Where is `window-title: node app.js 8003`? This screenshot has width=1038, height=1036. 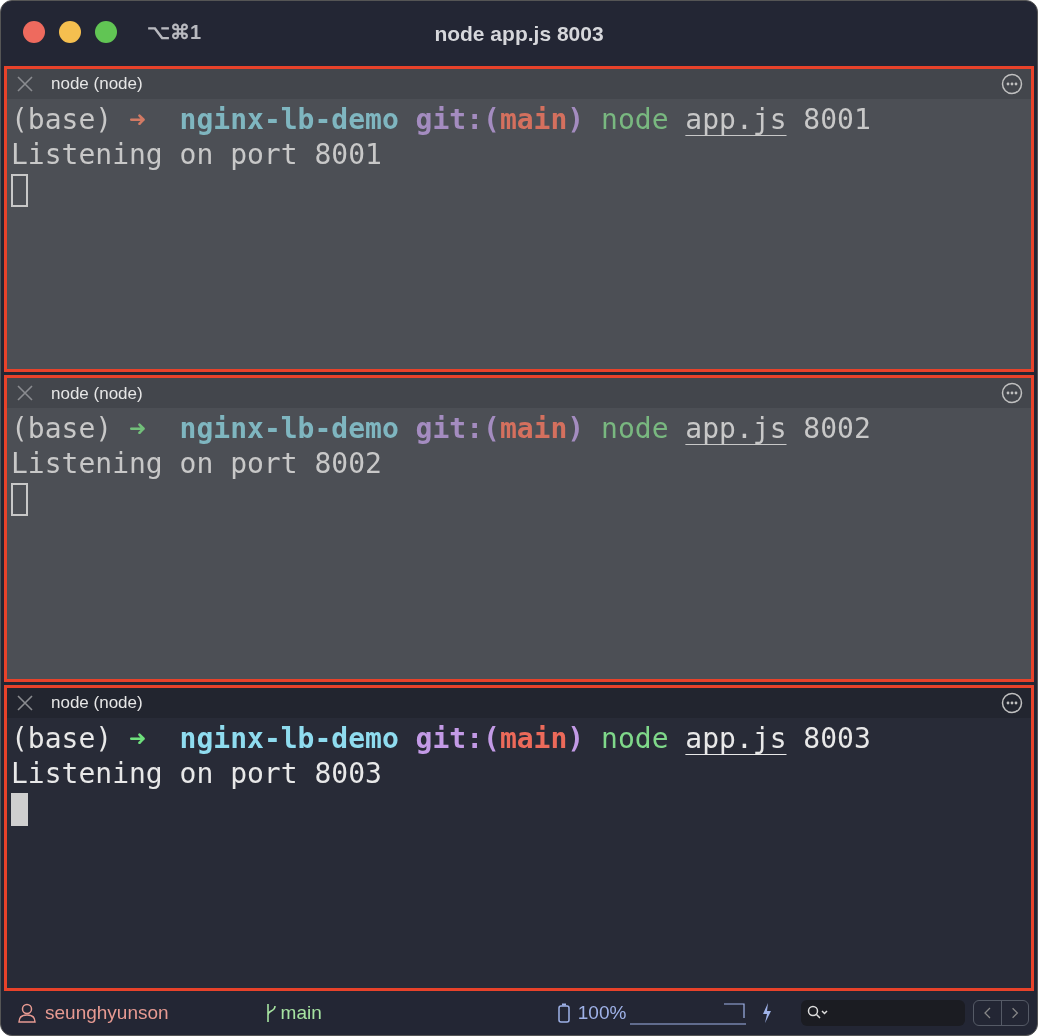 window-title: node app.js 8003 is located at coordinates (519, 33).